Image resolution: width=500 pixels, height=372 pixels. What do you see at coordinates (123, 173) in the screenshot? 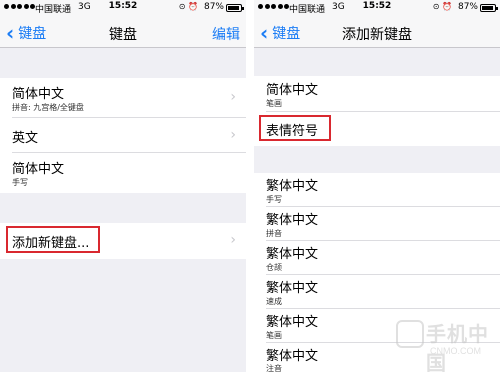
I see `keyboard-item: 简体中文 手写` at bounding box center [123, 173].